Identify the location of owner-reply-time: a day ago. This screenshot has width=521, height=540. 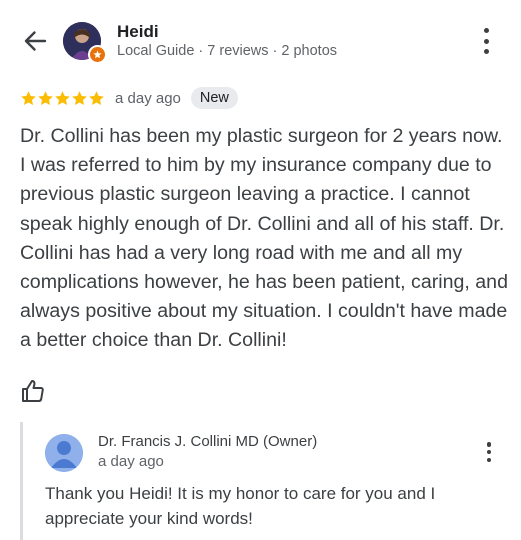
(131, 461).